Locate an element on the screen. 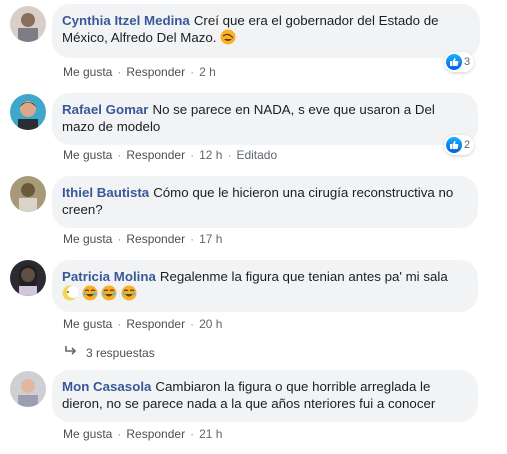  comment-time: 21 h is located at coordinates (210, 434).